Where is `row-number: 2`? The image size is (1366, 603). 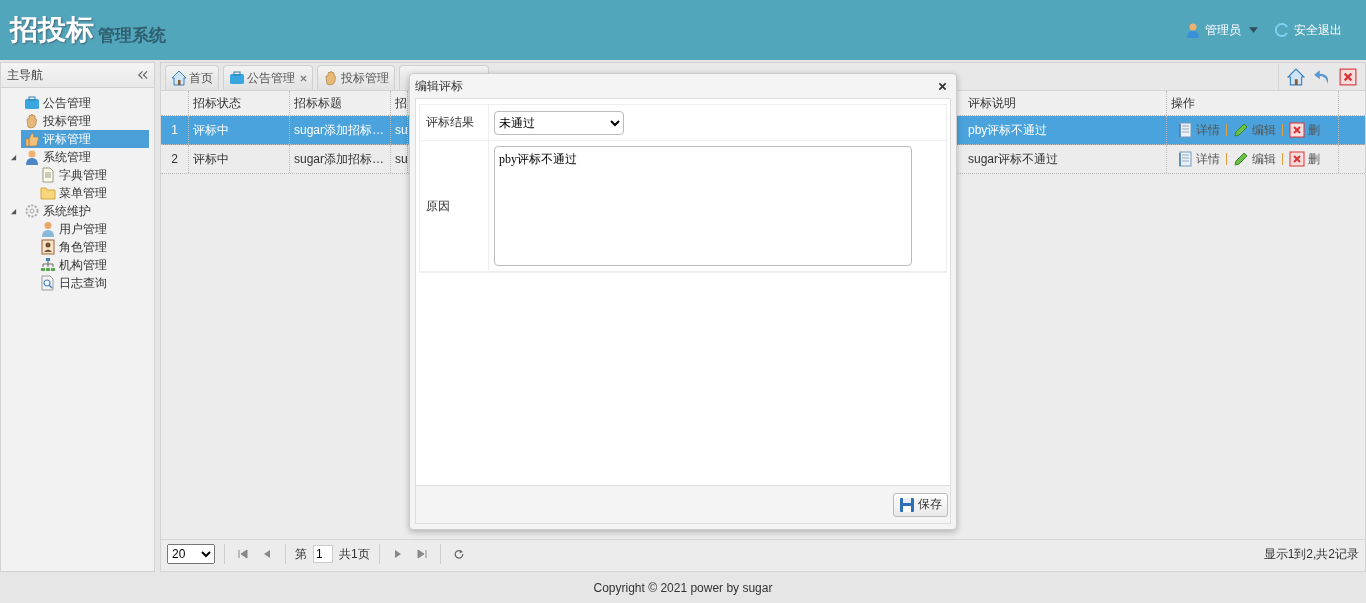 row-number: 2 is located at coordinates (175, 159).